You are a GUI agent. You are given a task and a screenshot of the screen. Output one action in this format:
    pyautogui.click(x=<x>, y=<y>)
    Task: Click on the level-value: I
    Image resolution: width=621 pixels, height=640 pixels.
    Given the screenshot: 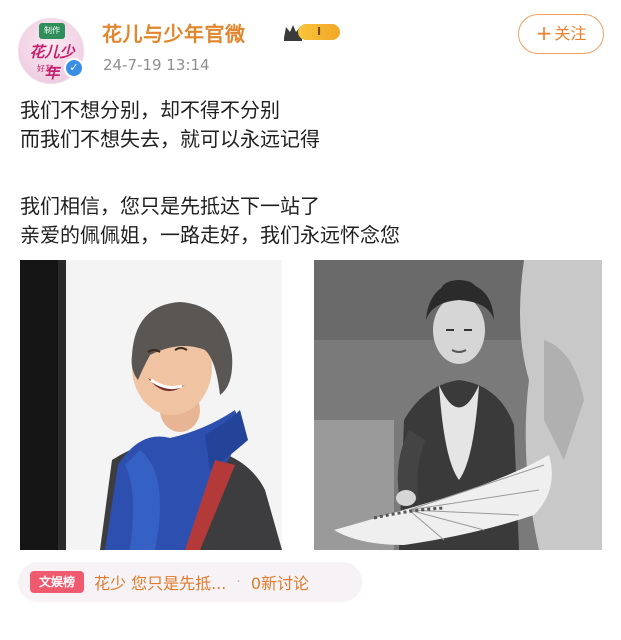 What is the action you would take?
    pyautogui.click(x=319, y=32)
    